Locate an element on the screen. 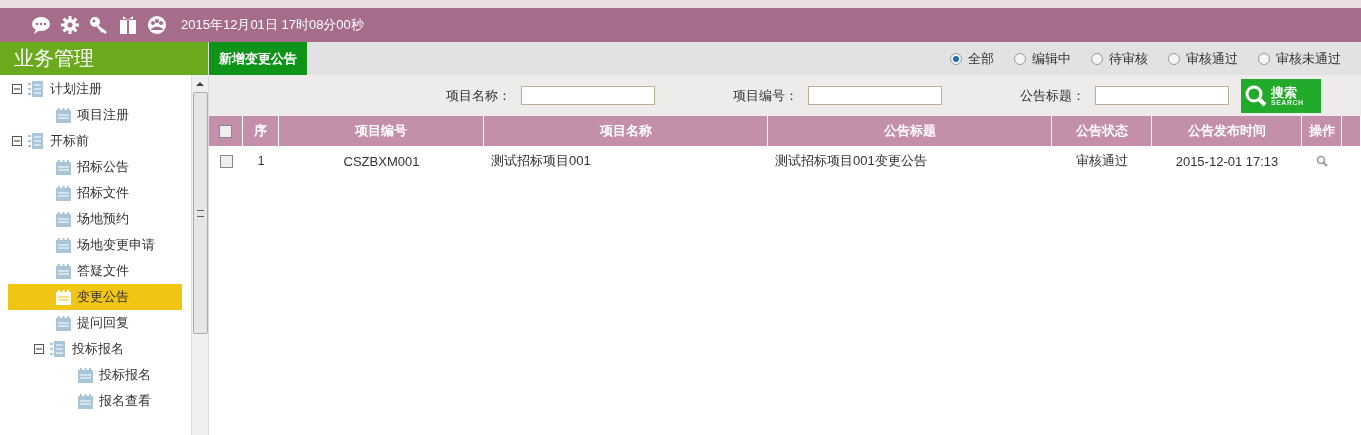  group-icon is located at coordinates (157, 25).